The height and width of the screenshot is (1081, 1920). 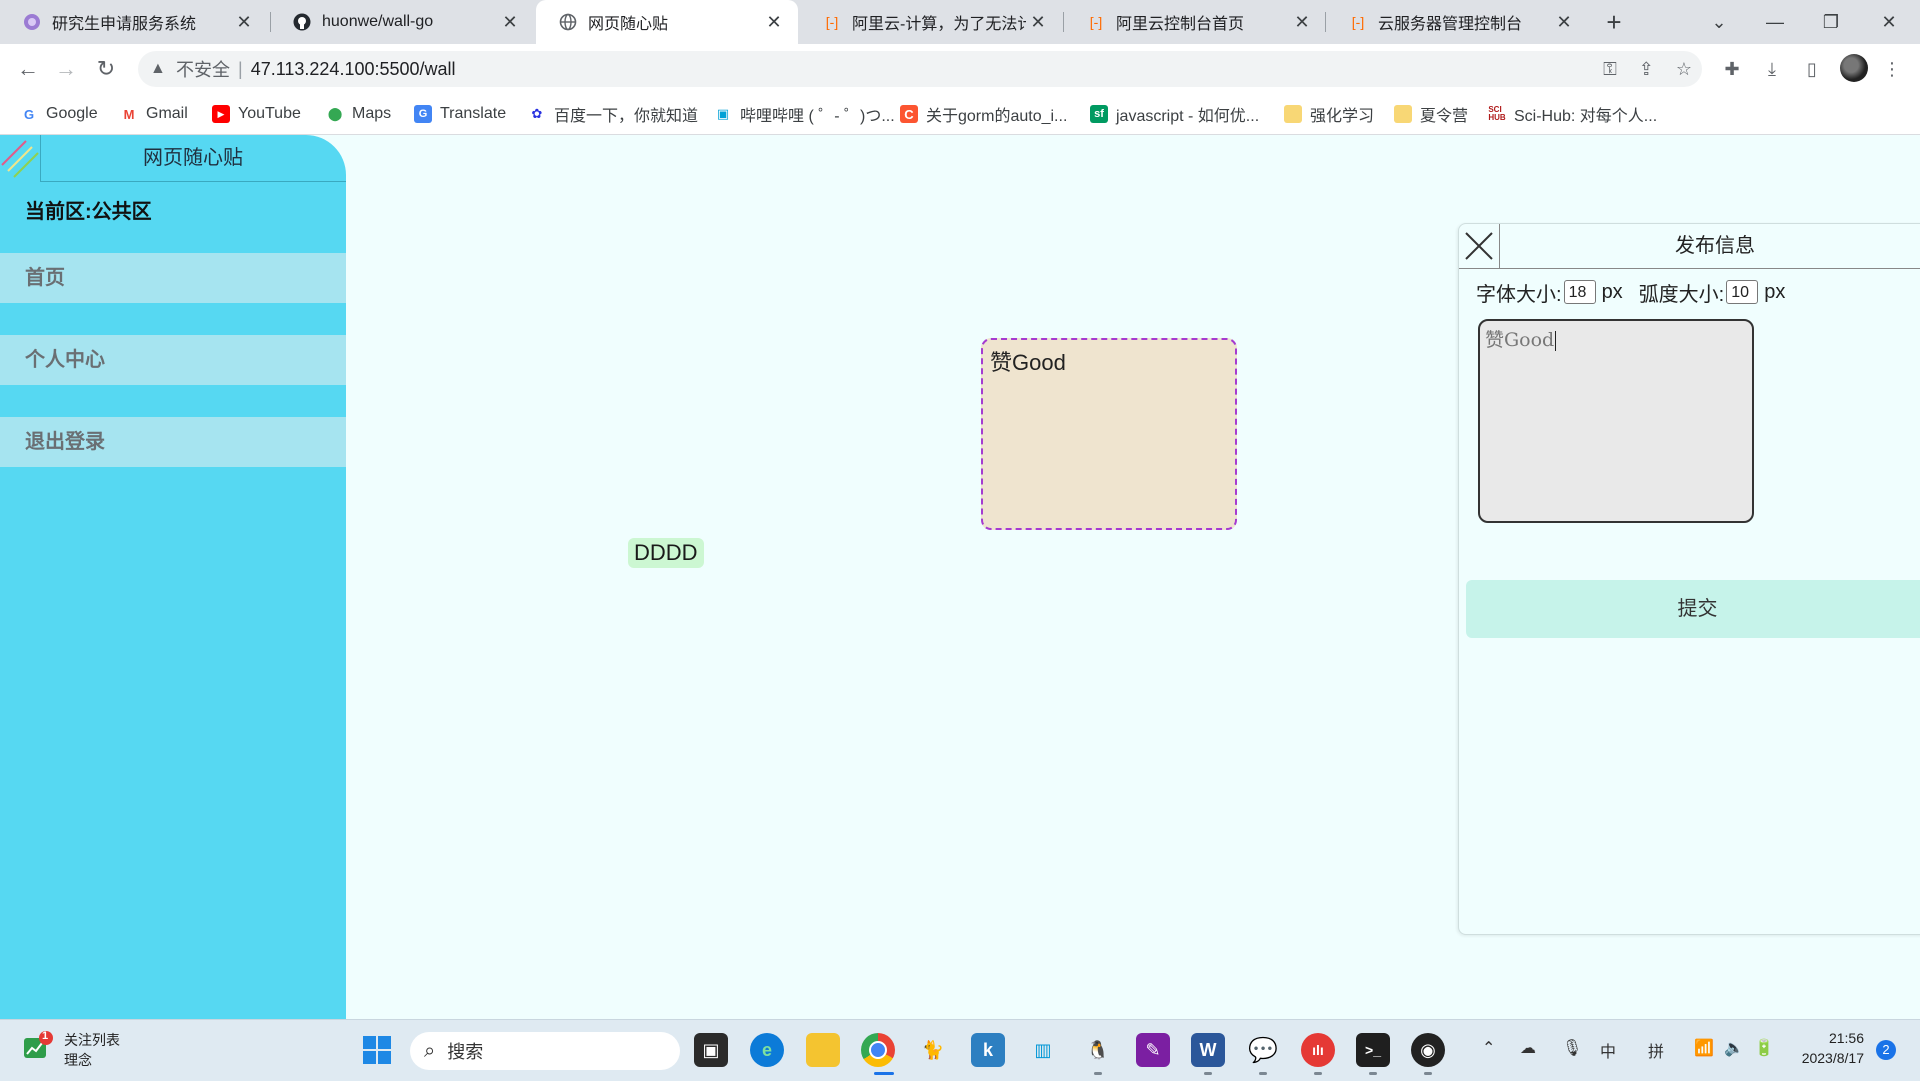 What do you see at coordinates (1263, 1050) in the screenshot?
I see `wechat-icon: 💬` at bounding box center [1263, 1050].